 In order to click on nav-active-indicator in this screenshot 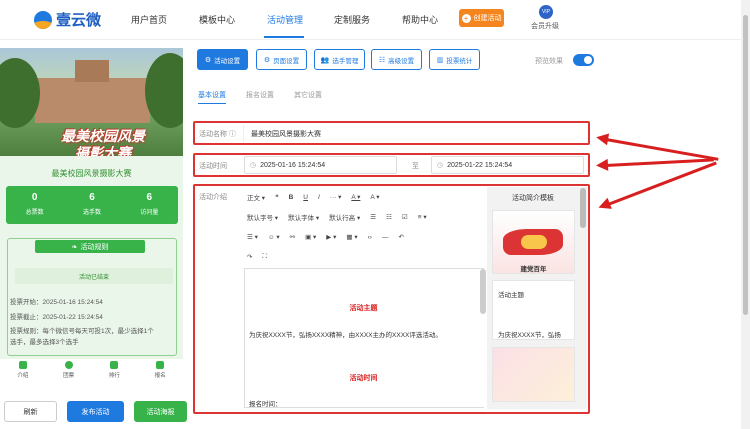, I will do `click(284, 37)`.